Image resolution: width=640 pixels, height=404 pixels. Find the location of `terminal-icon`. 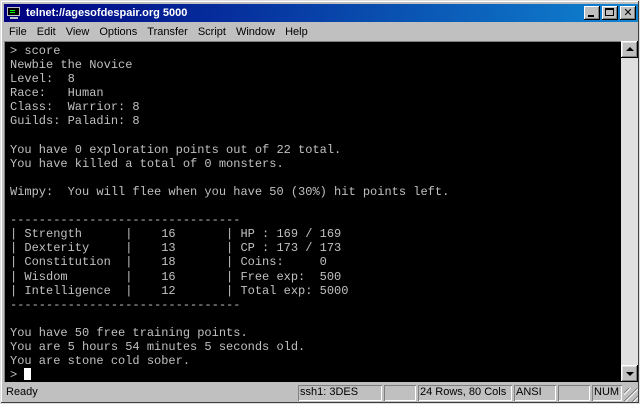

terminal-icon is located at coordinates (14, 13).